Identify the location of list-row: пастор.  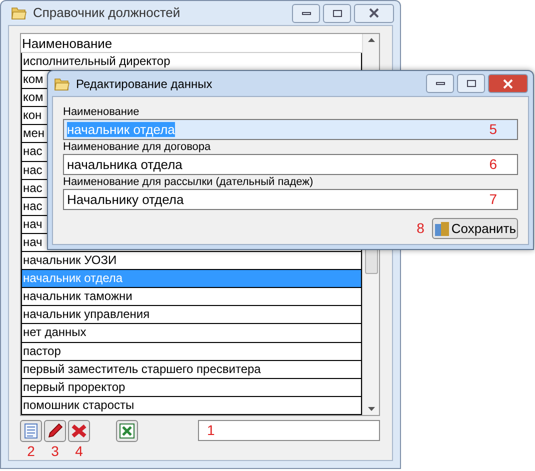
(191, 351).